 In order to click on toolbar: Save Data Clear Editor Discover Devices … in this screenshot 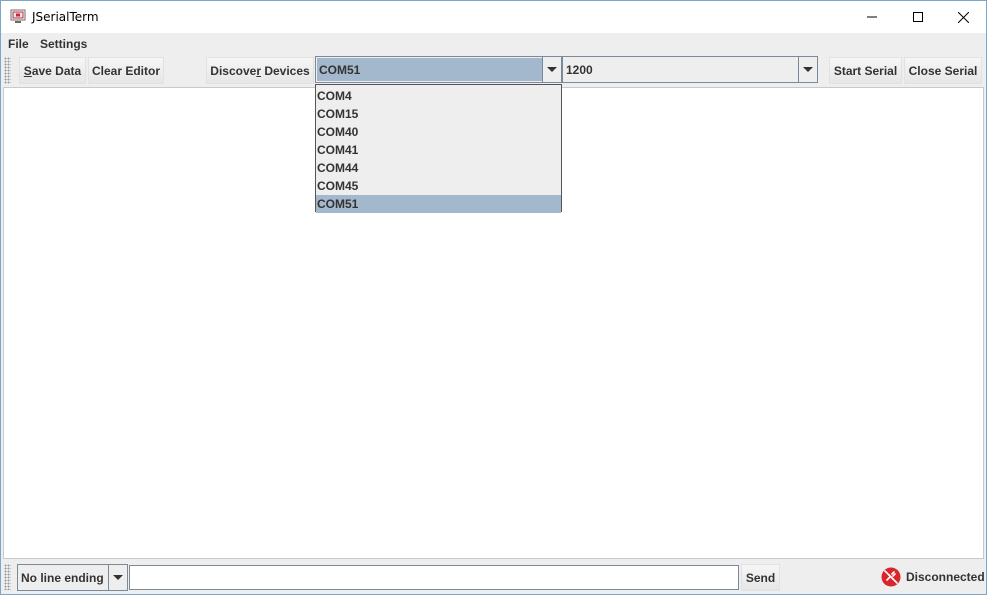, I will do `click(493, 70)`.